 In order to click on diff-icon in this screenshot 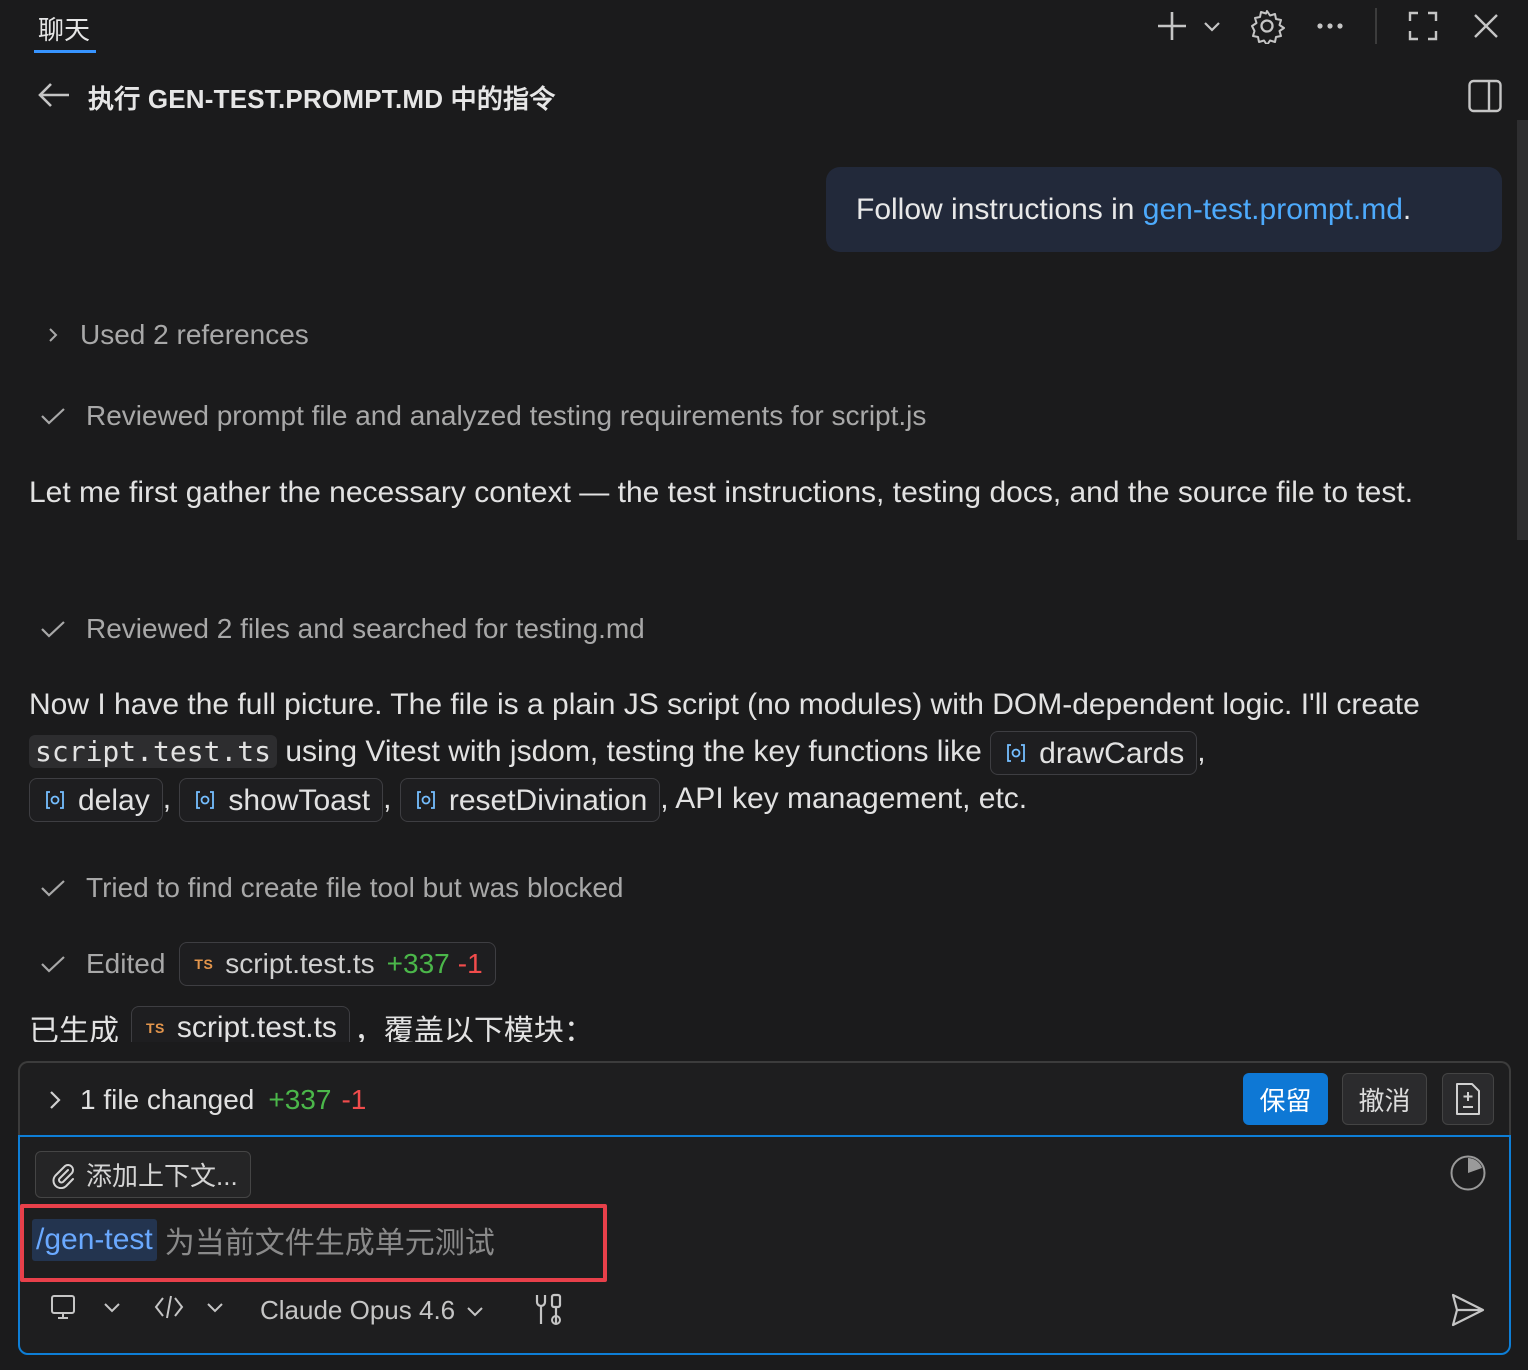, I will do `click(1468, 1099)`.